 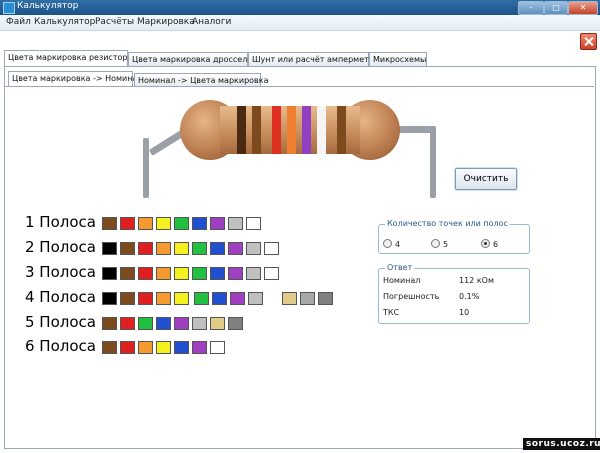 I want to click on stripe-row-label: 2 Полоса, so click(x=60, y=247).